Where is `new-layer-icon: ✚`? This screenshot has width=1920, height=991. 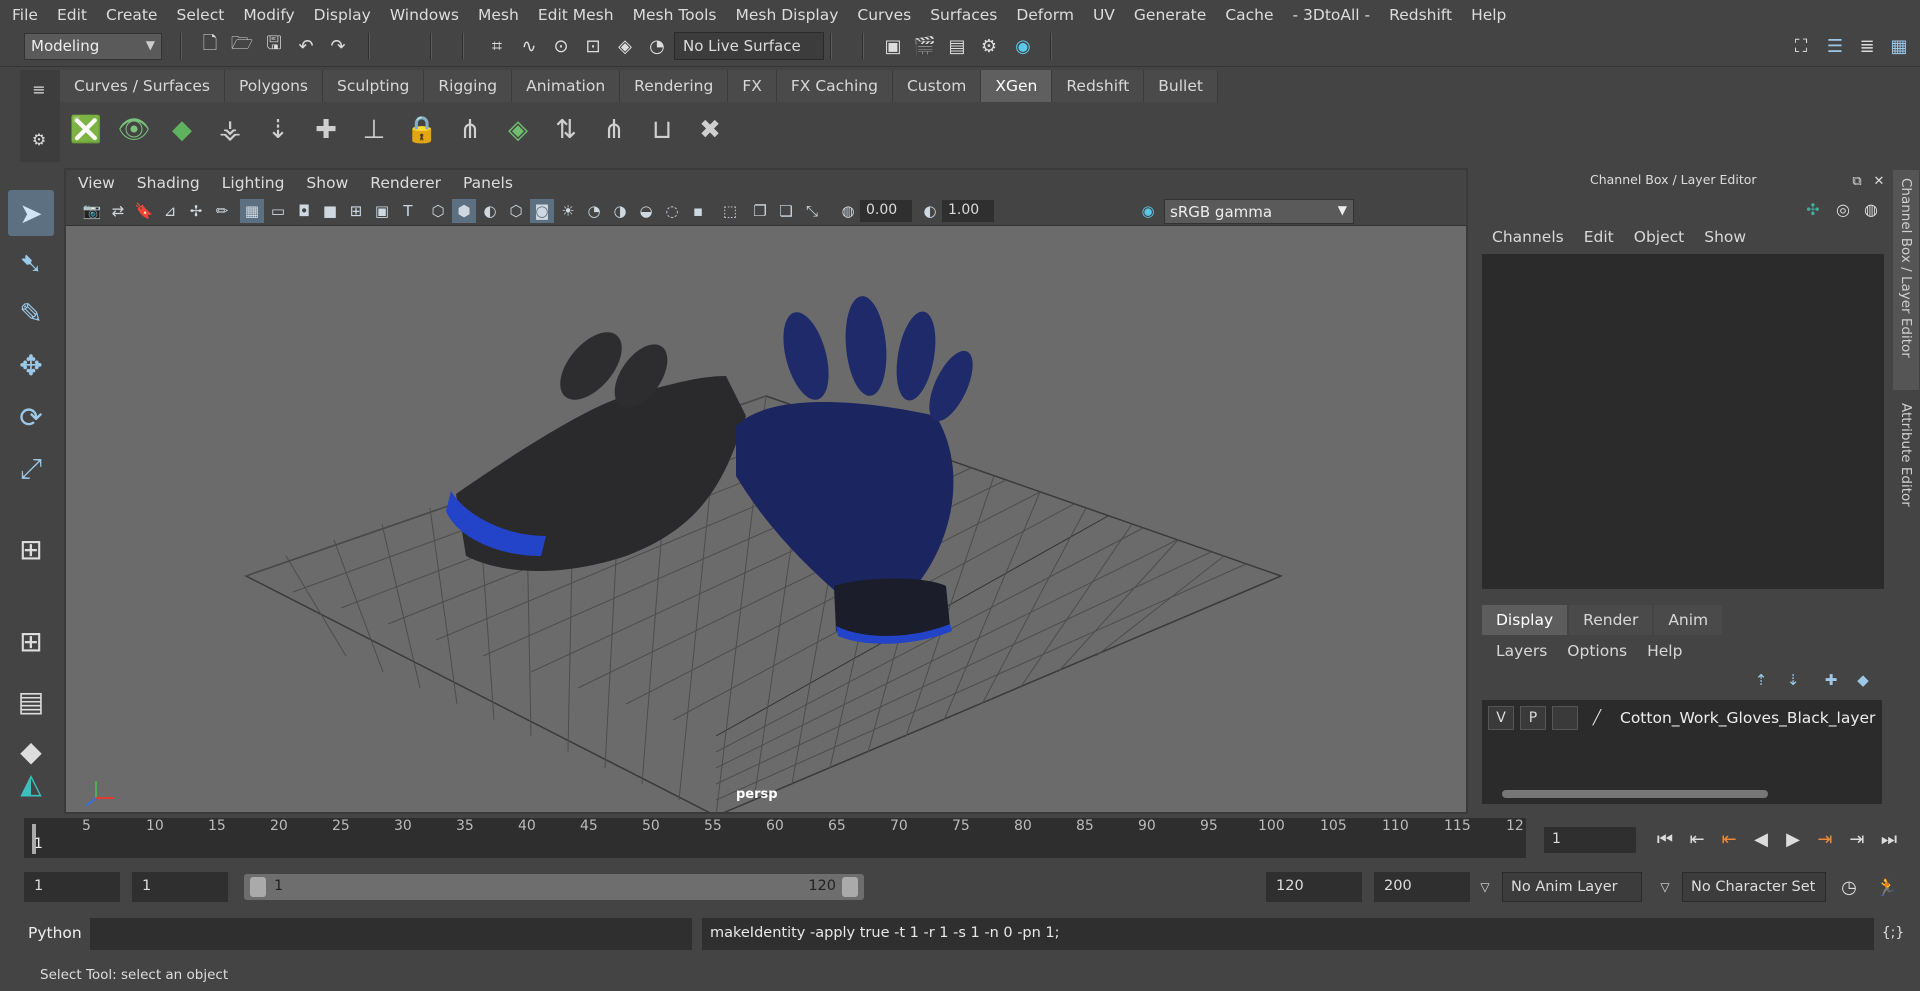 new-layer-icon: ✚ is located at coordinates (1831, 680).